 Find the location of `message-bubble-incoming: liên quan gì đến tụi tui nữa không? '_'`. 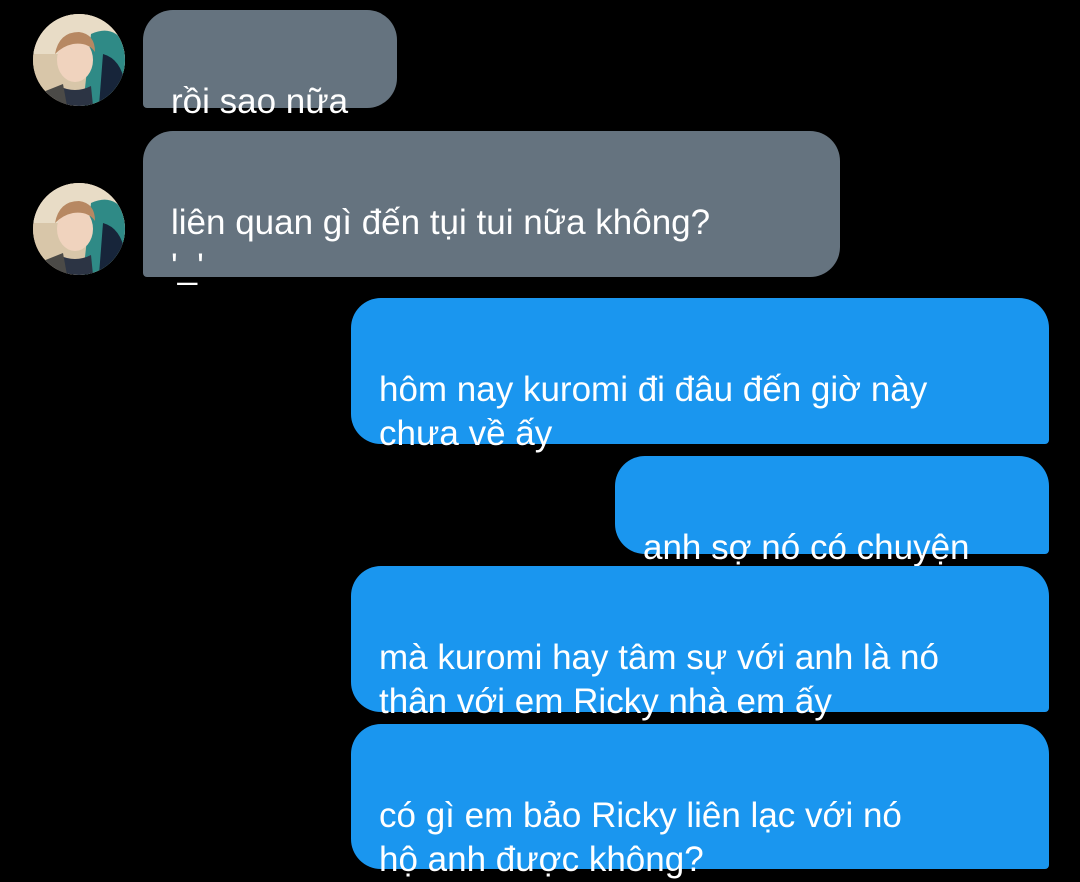

message-bubble-incoming: liên quan gì đến tụi tui nữa không? '_' is located at coordinates (491, 208).